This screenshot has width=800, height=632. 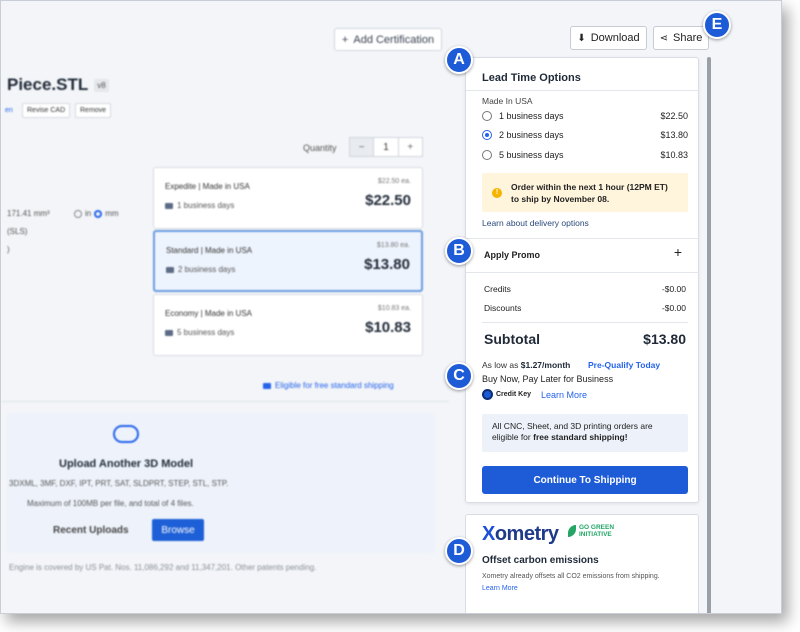 I want to click on upload-title: Upload Another 3D Model, so click(x=126, y=464).